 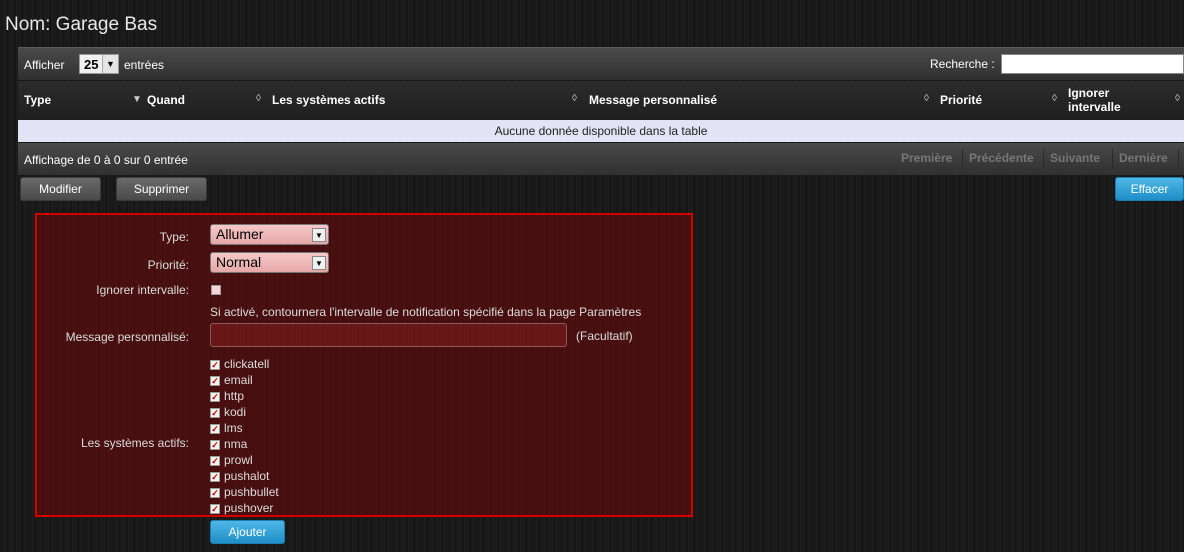 I want to click on system-name: pushover, so click(x=249, y=508).